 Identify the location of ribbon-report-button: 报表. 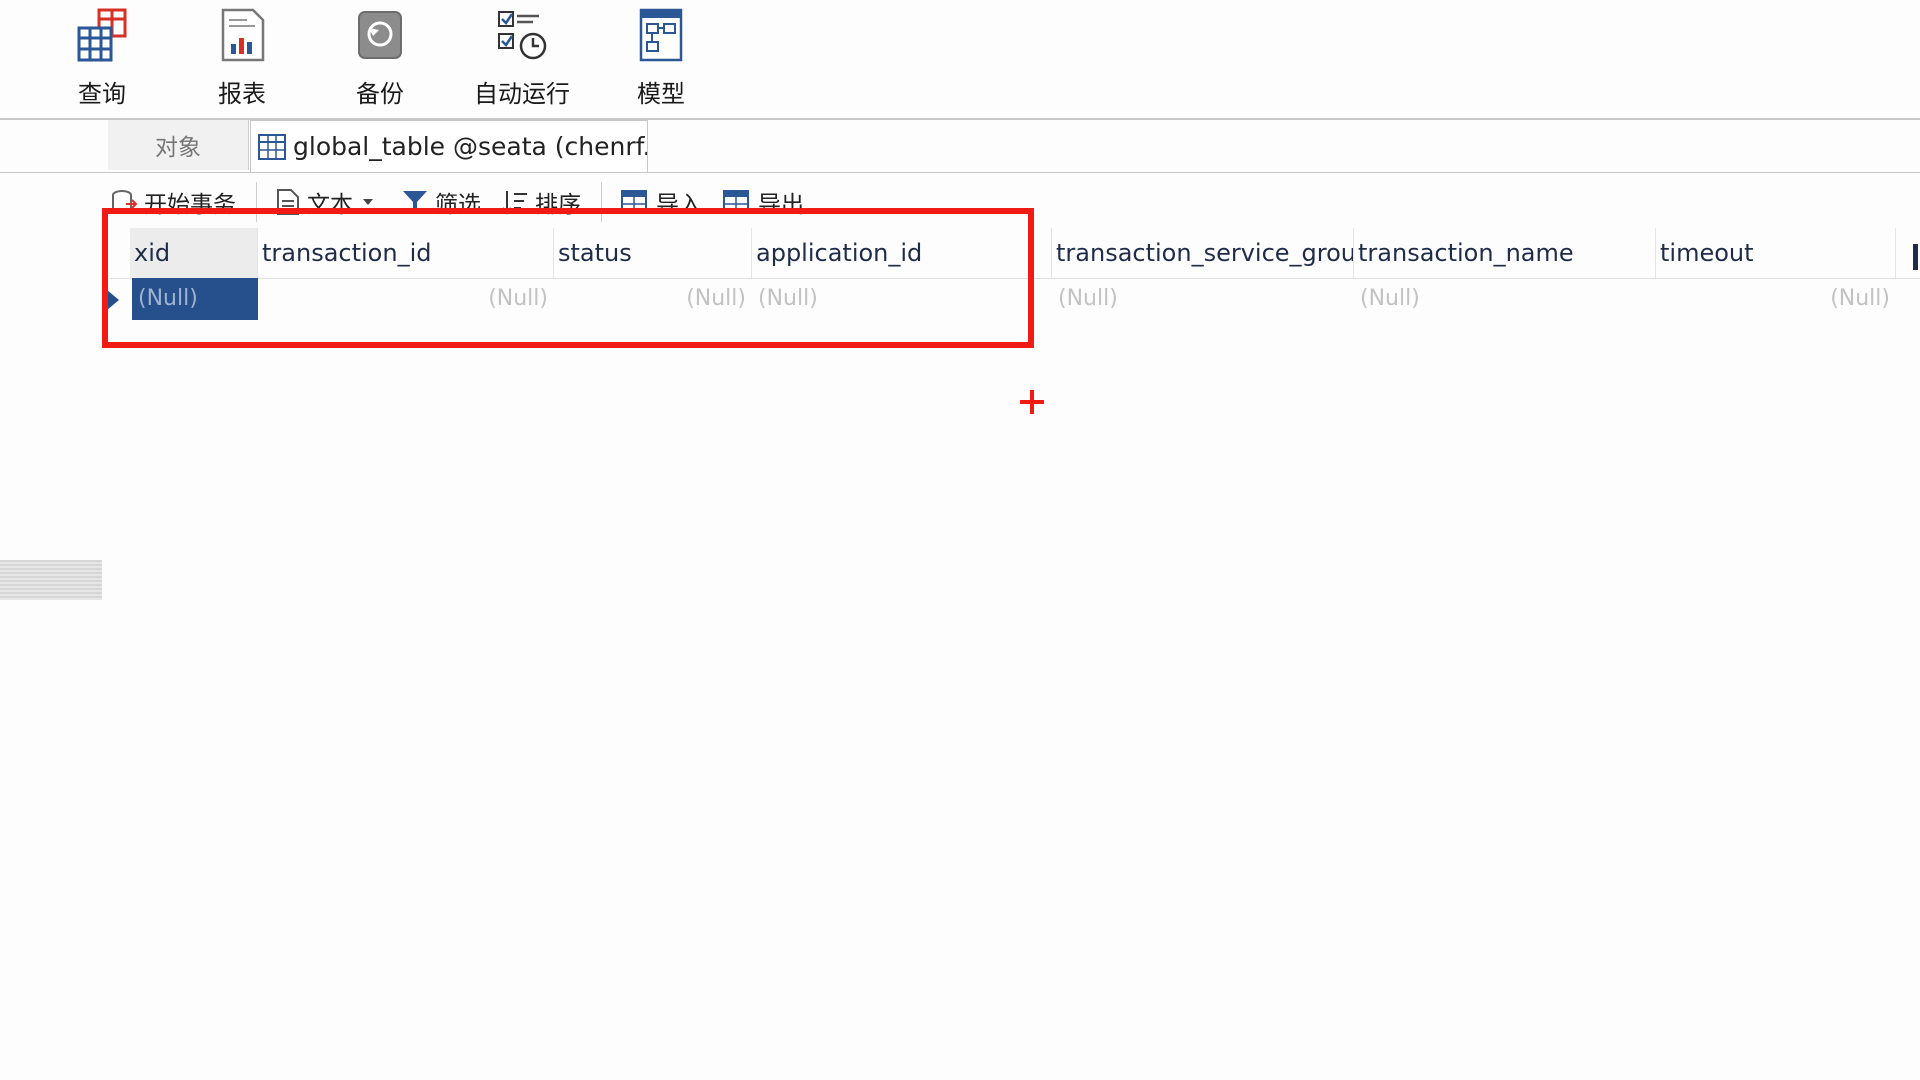
(242, 59).